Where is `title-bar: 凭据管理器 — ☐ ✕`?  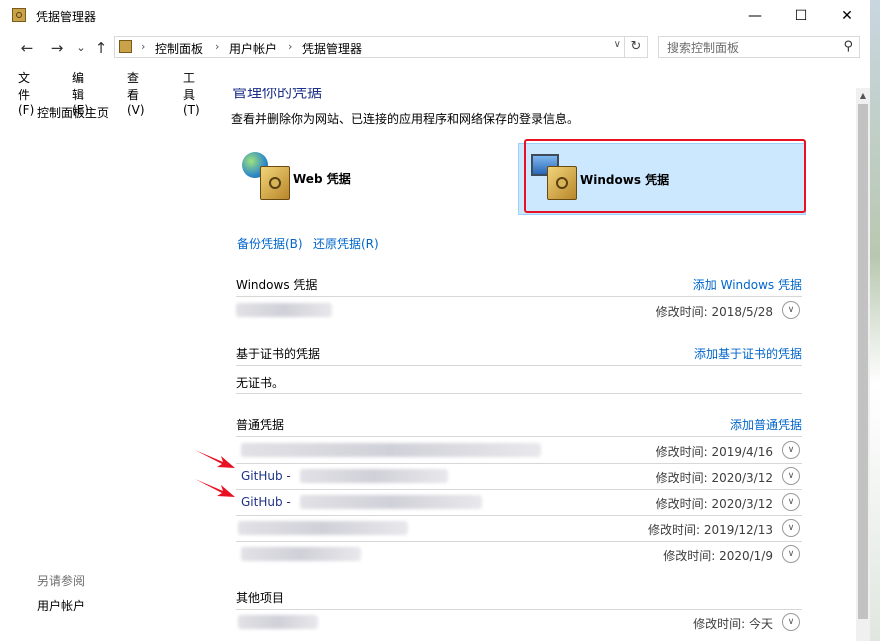 title-bar: 凭据管理器 — ☐ ✕ is located at coordinates (435, 16).